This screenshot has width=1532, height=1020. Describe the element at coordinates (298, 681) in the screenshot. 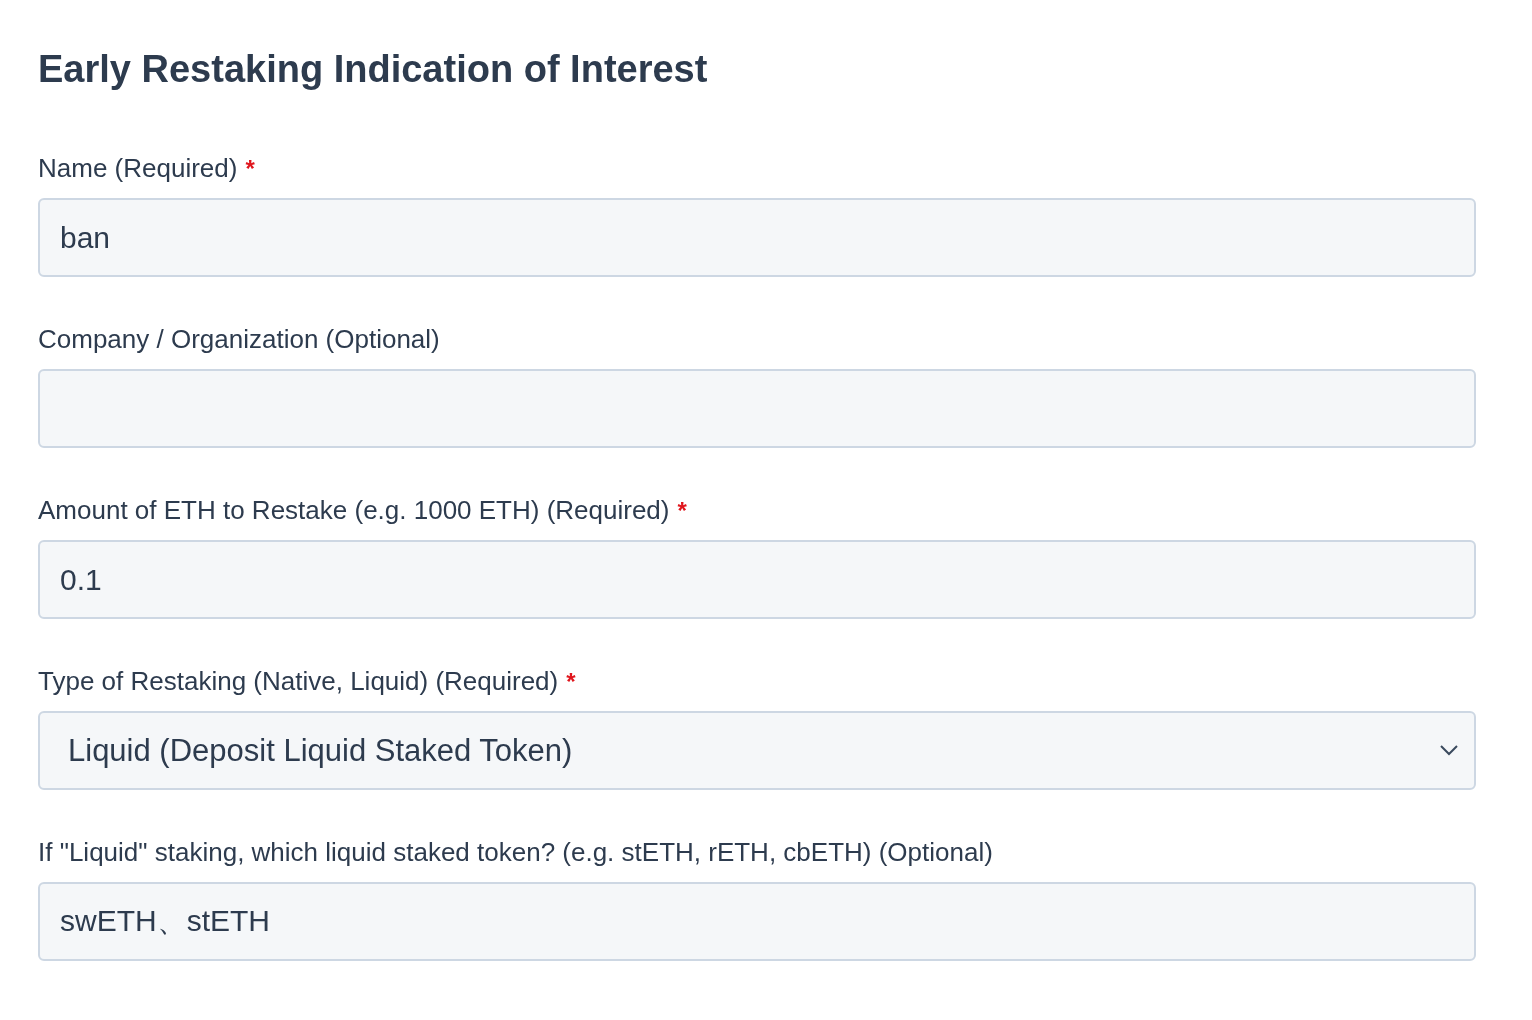

I see `field-label: Type of Restaking (Native, Liquid) (Required)` at that location.